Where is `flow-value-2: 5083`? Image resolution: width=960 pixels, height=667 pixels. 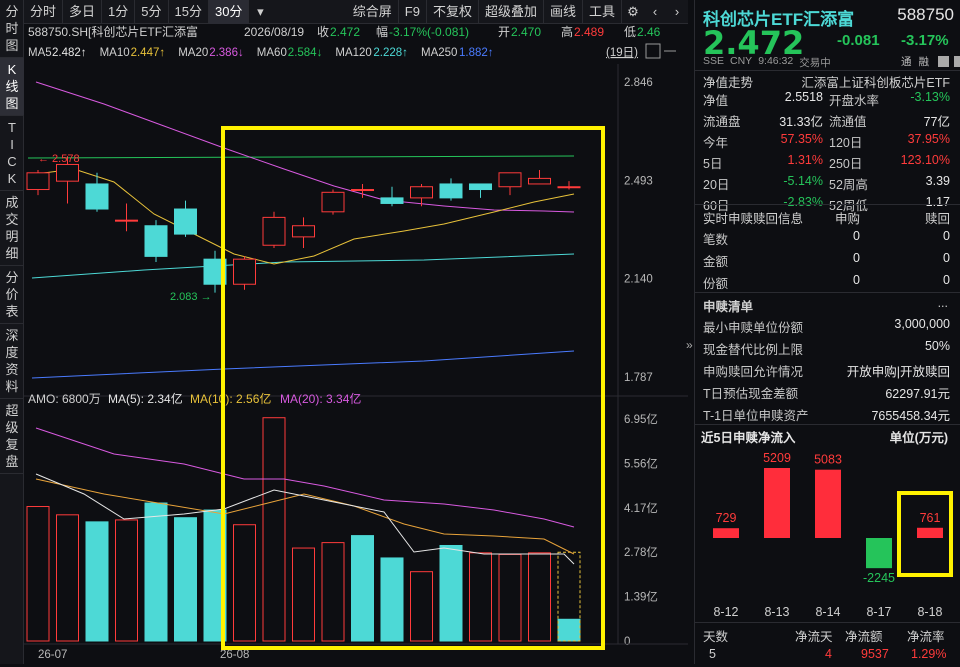
flow-value-2: 5083 is located at coordinates (828, 460).